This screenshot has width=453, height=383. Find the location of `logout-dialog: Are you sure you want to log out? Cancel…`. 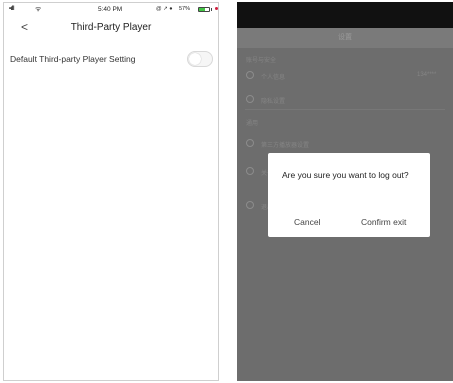

logout-dialog: Are you sure you want to log out? Cancel… is located at coordinates (349, 195).